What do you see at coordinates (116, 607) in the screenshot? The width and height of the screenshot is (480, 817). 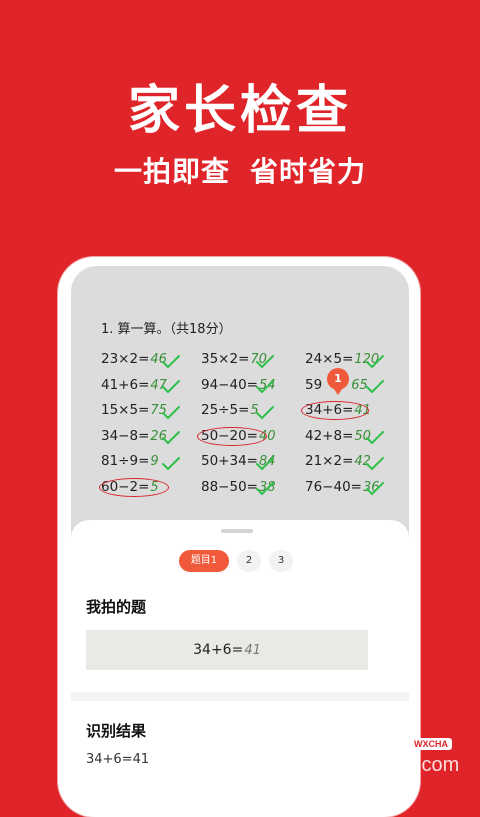 I see `my-photo-title: 我拍的题` at bounding box center [116, 607].